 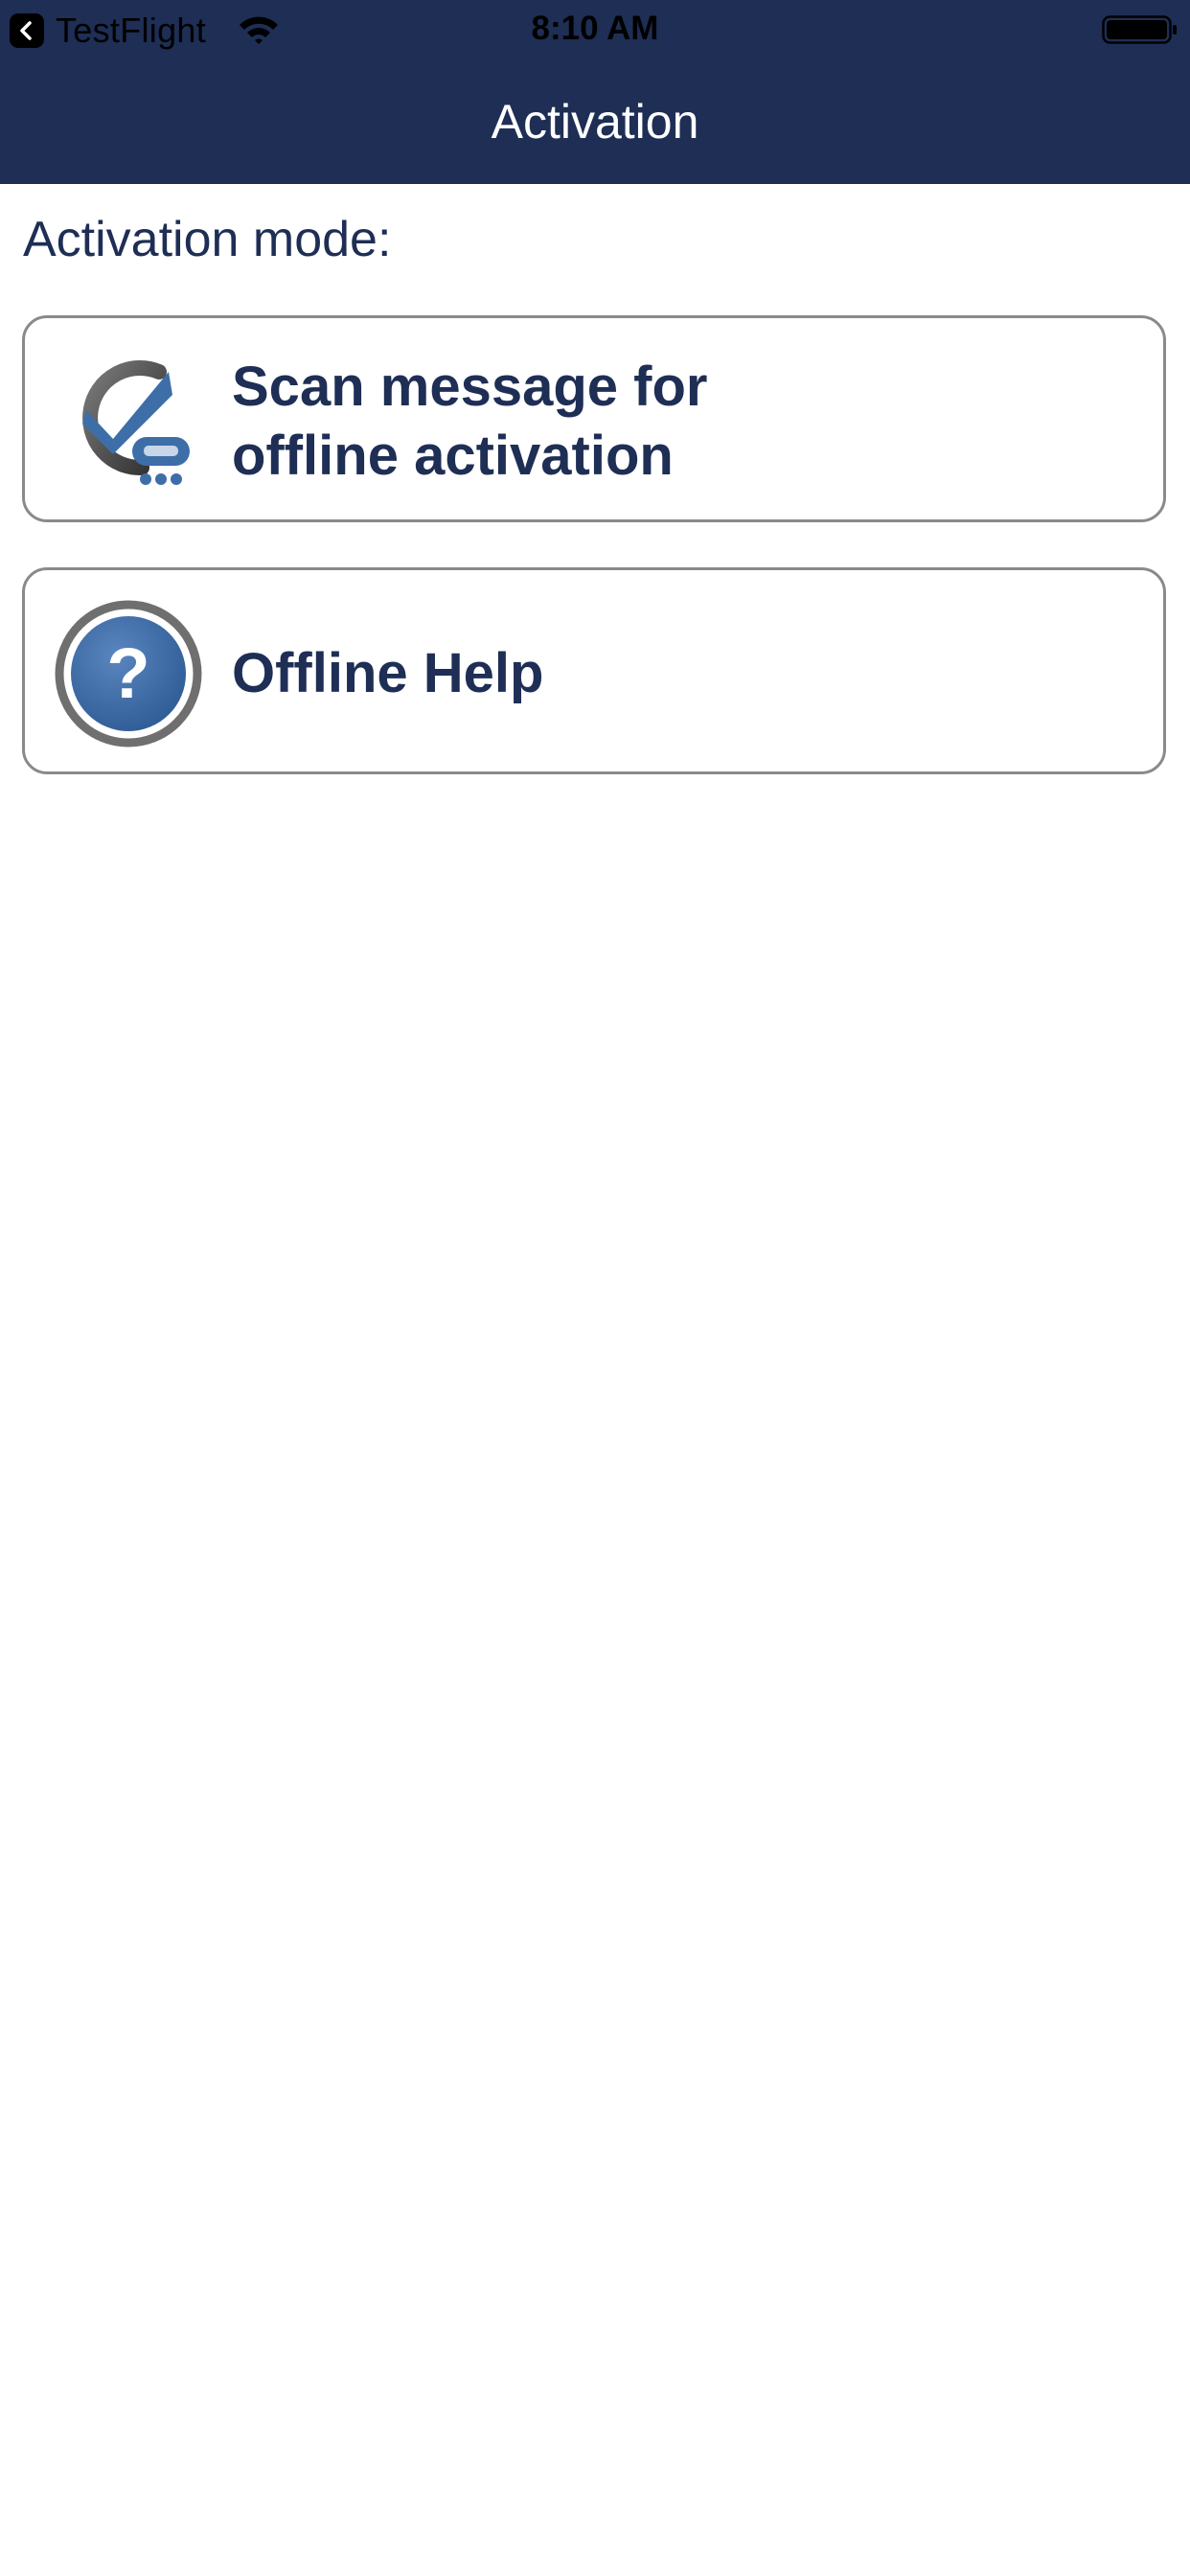 I want to click on help-option-label: Offline Help, so click(x=388, y=673).